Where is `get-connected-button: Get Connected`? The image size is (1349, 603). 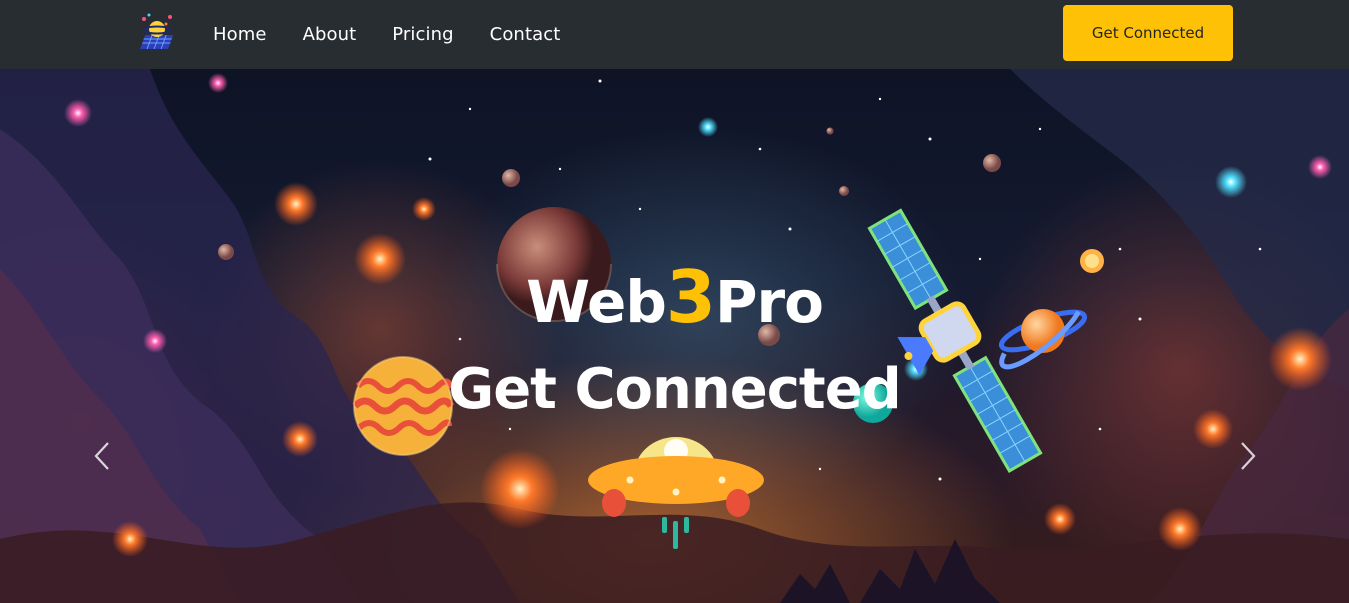 get-connected-button: Get Connected is located at coordinates (1148, 33).